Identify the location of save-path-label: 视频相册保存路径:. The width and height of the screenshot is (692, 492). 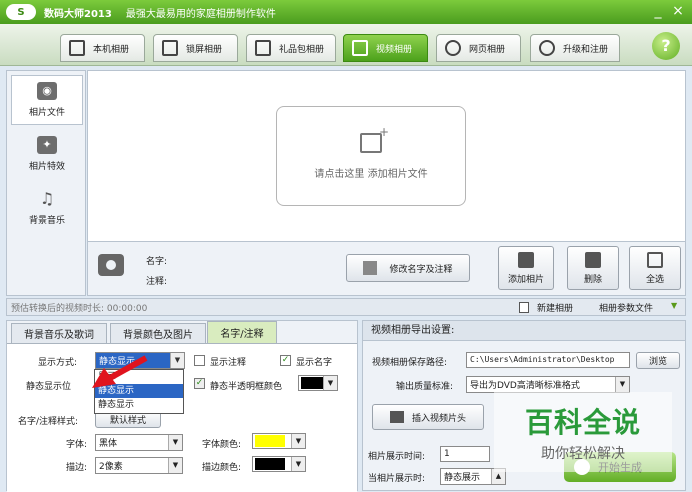
(410, 363).